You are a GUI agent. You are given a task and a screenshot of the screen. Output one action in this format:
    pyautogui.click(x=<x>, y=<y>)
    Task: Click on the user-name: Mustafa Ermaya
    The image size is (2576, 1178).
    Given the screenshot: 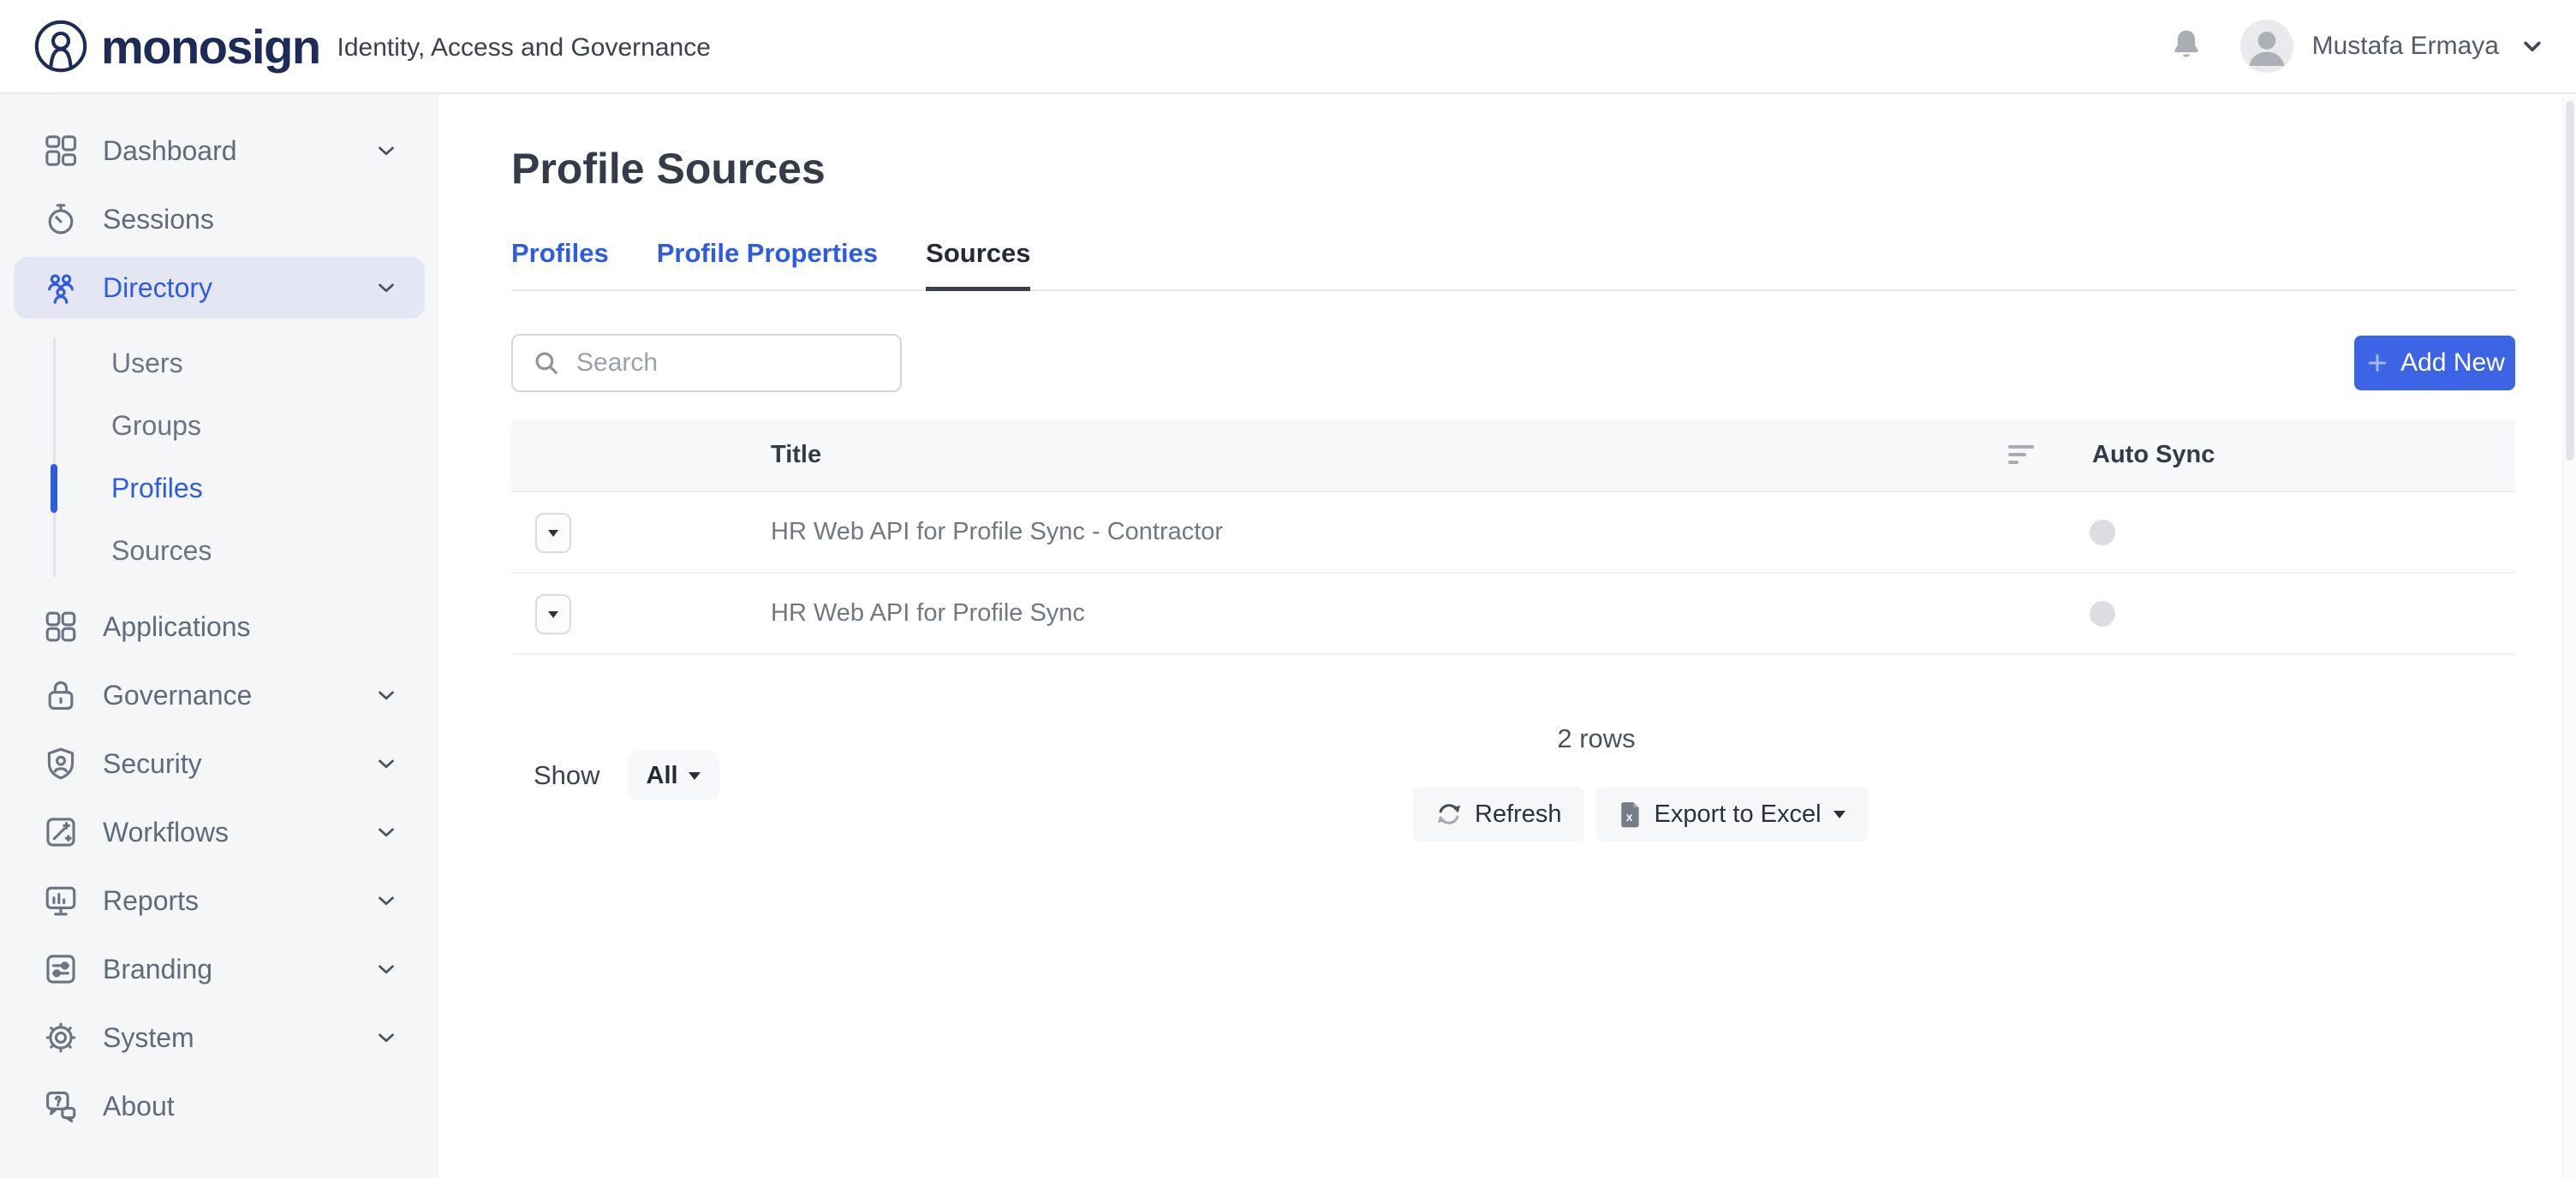 What is the action you would take?
    pyautogui.click(x=2405, y=46)
    